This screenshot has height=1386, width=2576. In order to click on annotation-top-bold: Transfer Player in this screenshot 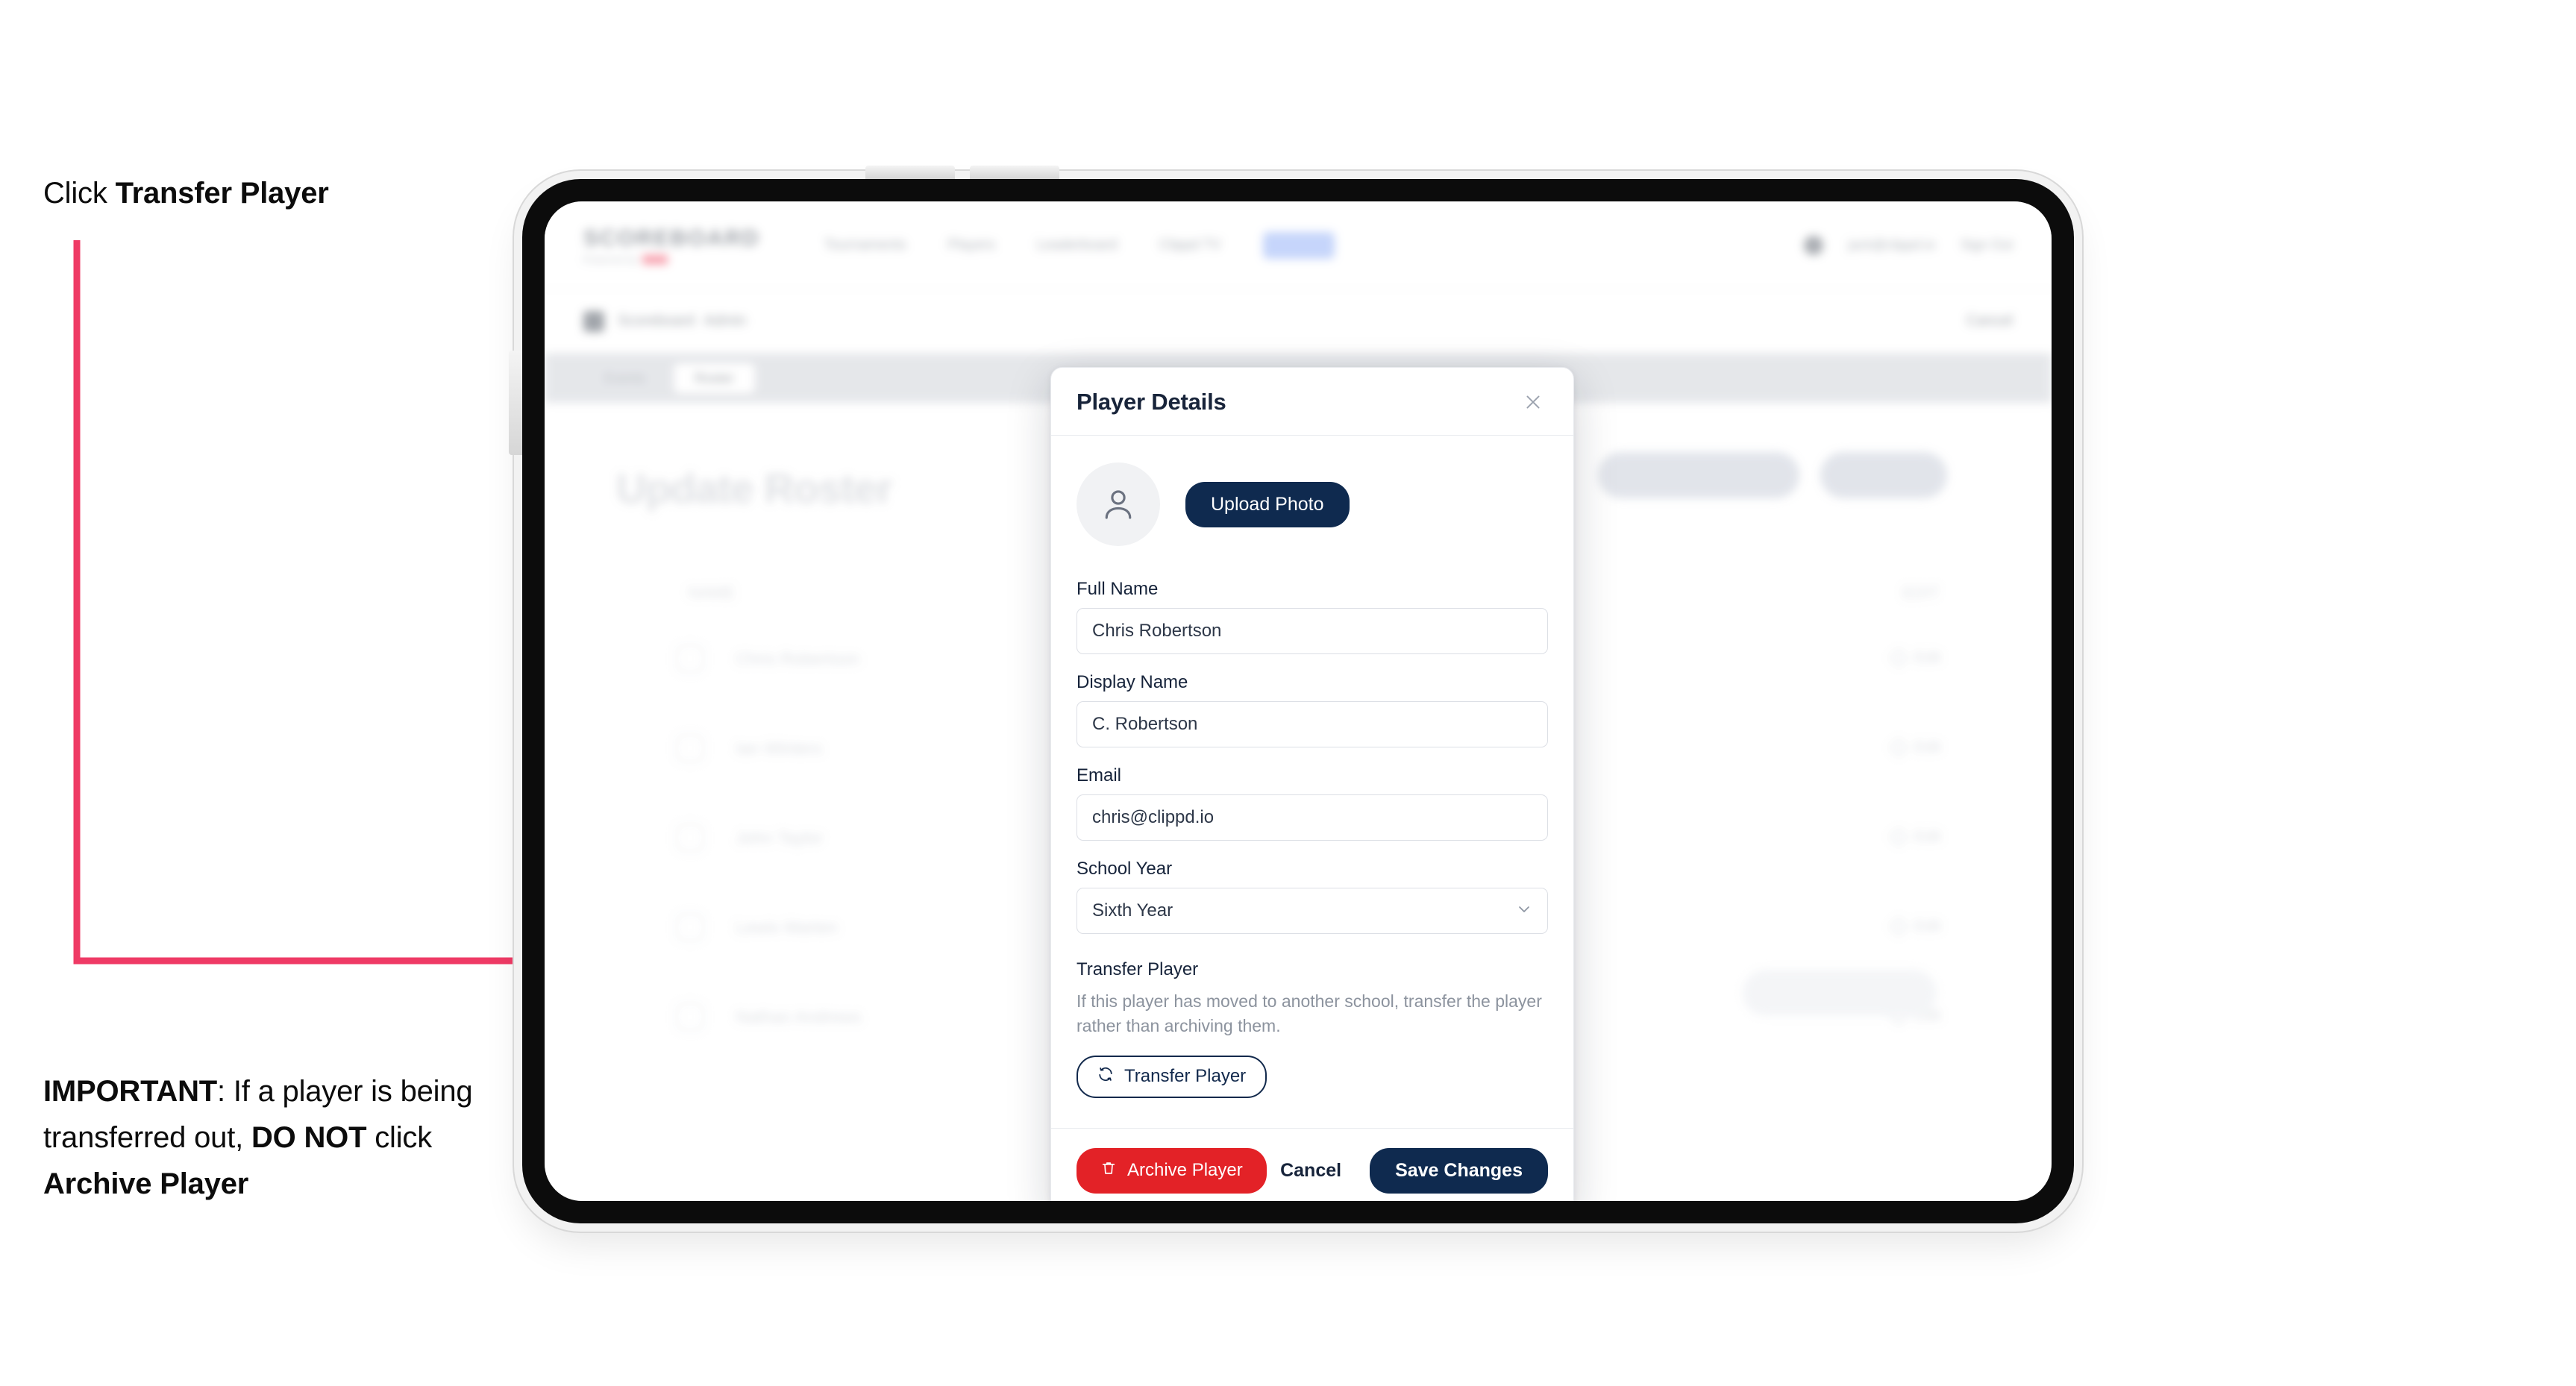, I will do `click(222, 194)`.